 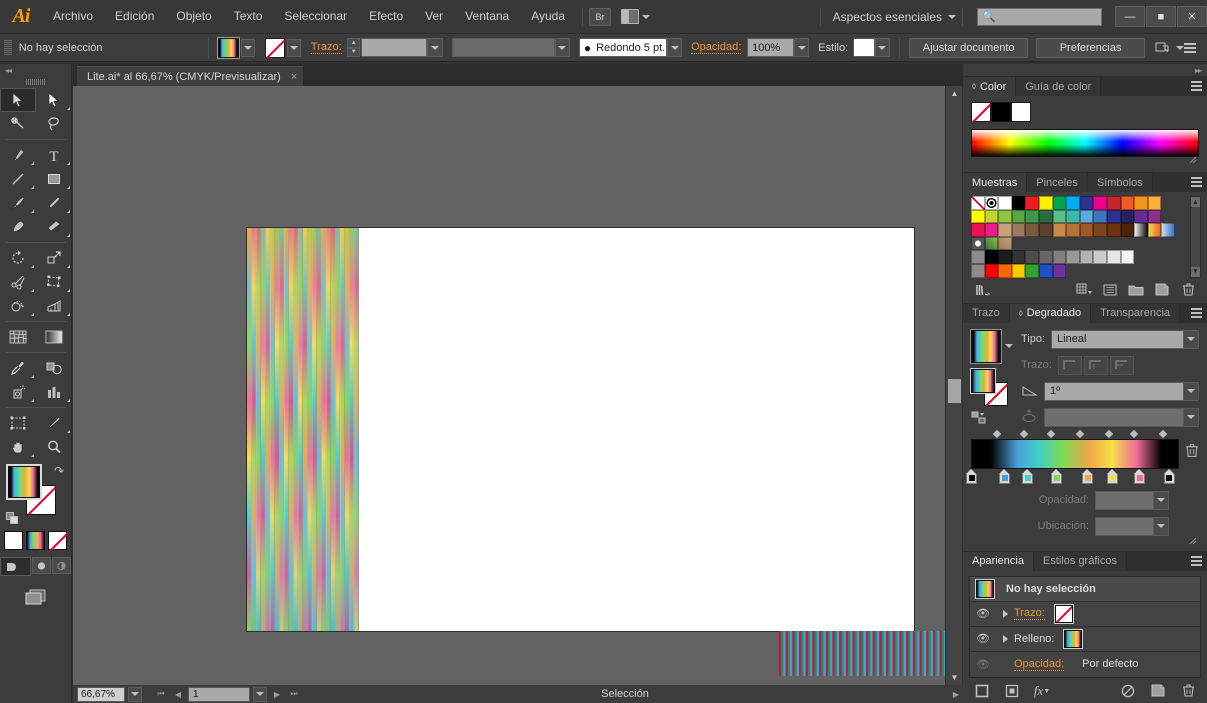 I want to click on gradient-mode-button, so click(x=35, y=540).